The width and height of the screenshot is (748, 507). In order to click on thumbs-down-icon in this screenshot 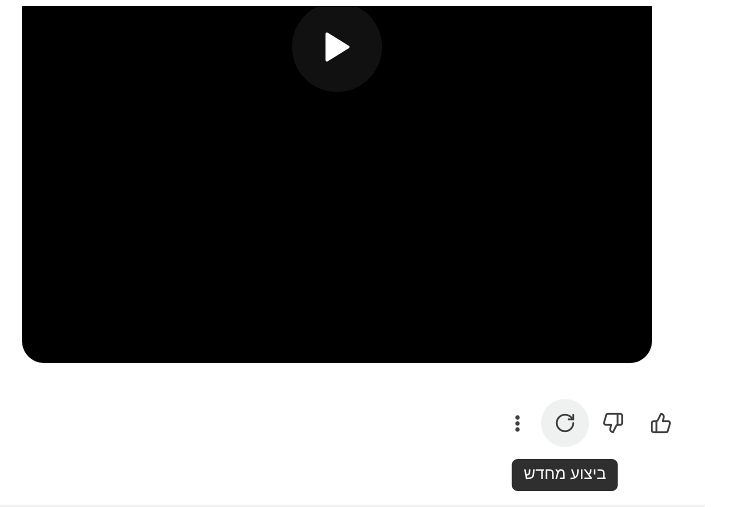, I will do `click(613, 423)`.